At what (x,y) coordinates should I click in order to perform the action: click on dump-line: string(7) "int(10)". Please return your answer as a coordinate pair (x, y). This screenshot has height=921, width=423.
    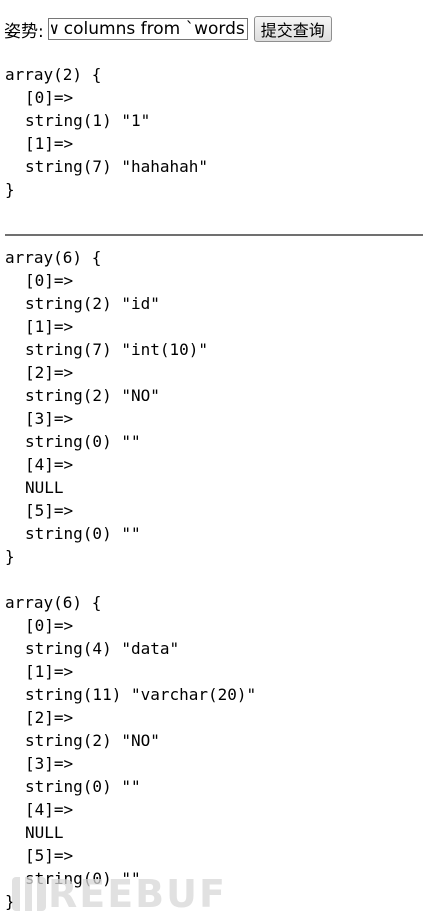
    Looking at the image, I should click on (117, 349).